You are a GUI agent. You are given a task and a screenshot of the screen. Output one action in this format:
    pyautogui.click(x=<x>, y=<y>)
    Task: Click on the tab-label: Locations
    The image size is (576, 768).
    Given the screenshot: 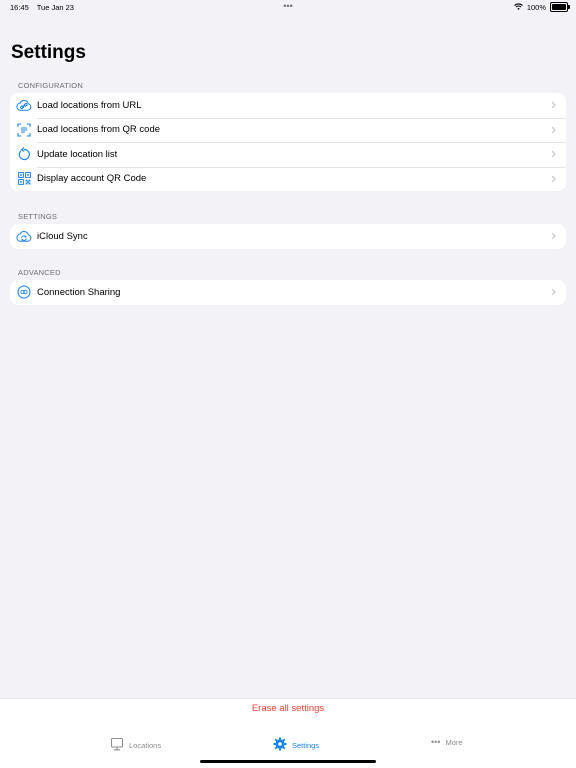 What is the action you would take?
    pyautogui.click(x=145, y=745)
    